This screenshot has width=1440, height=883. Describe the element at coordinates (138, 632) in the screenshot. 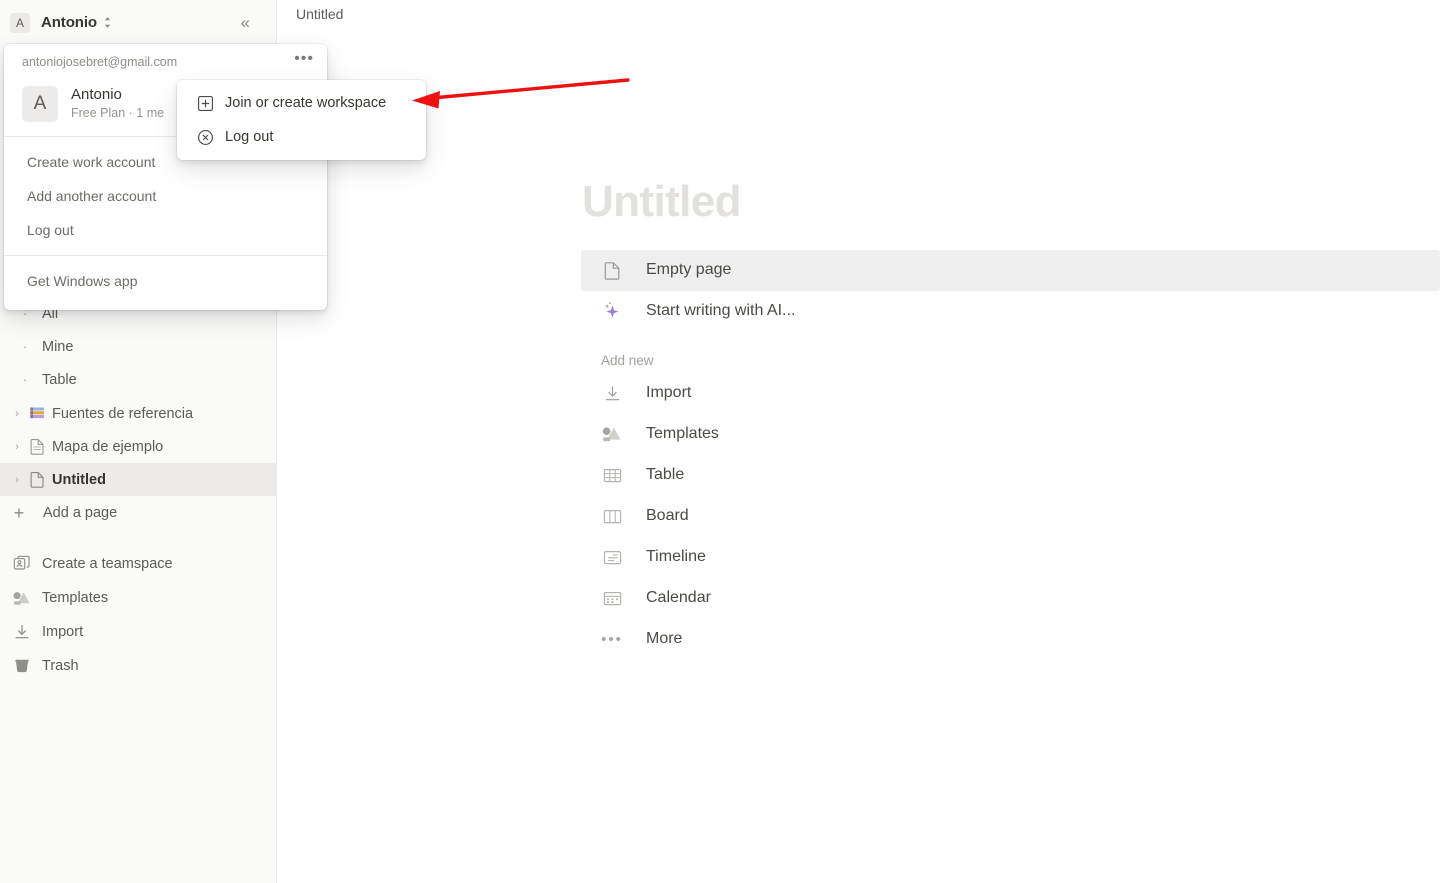

I see `sidebar-item-import: Import` at that location.